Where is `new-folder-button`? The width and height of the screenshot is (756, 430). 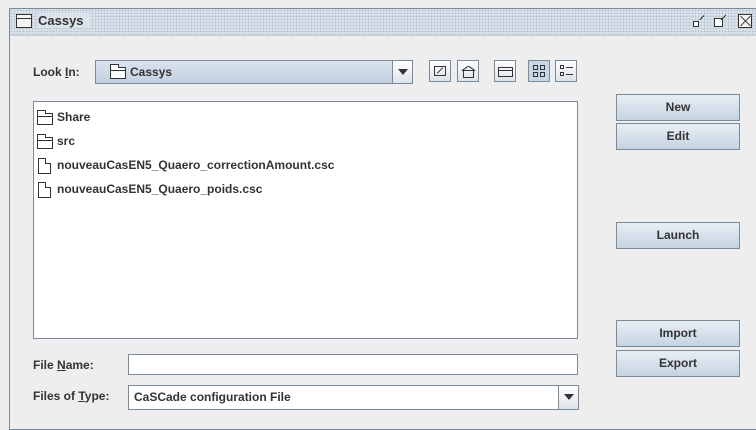
new-folder-button is located at coordinates (505, 71).